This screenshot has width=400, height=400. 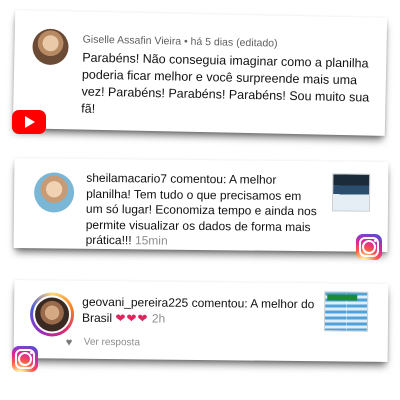 What do you see at coordinates (132, 317) in the screenshot?
I see `heart-emojis: ❤❤❤` at bounding box center [132, 317].